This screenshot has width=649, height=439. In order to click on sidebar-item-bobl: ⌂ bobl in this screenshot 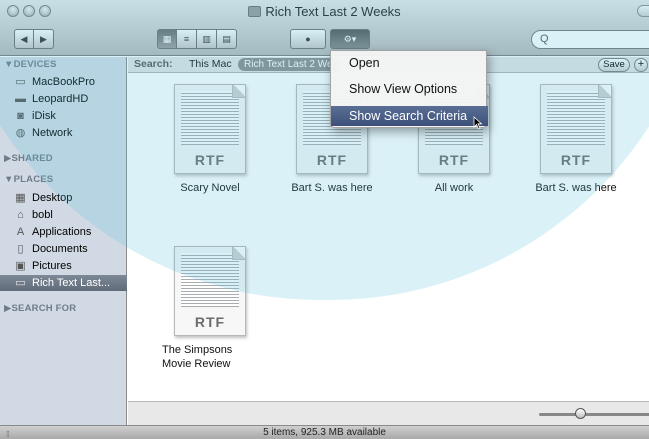, I will do `click(33, 215)`.